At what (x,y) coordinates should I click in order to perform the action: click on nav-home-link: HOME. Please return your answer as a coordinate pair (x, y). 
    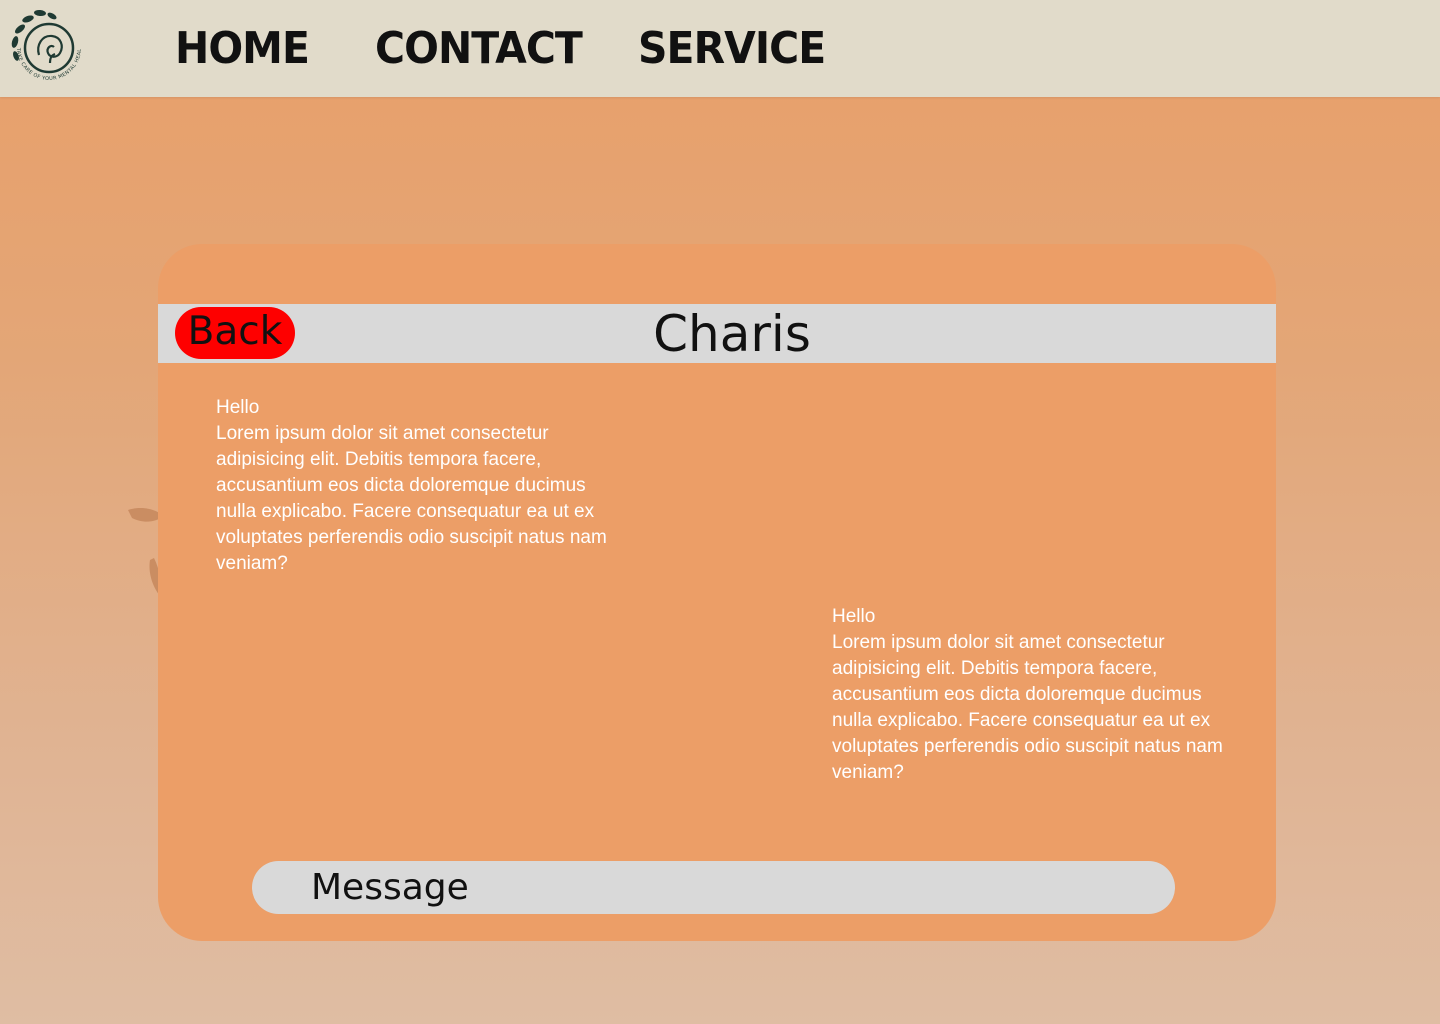
    Looking at the image, I should click on (242, 49).